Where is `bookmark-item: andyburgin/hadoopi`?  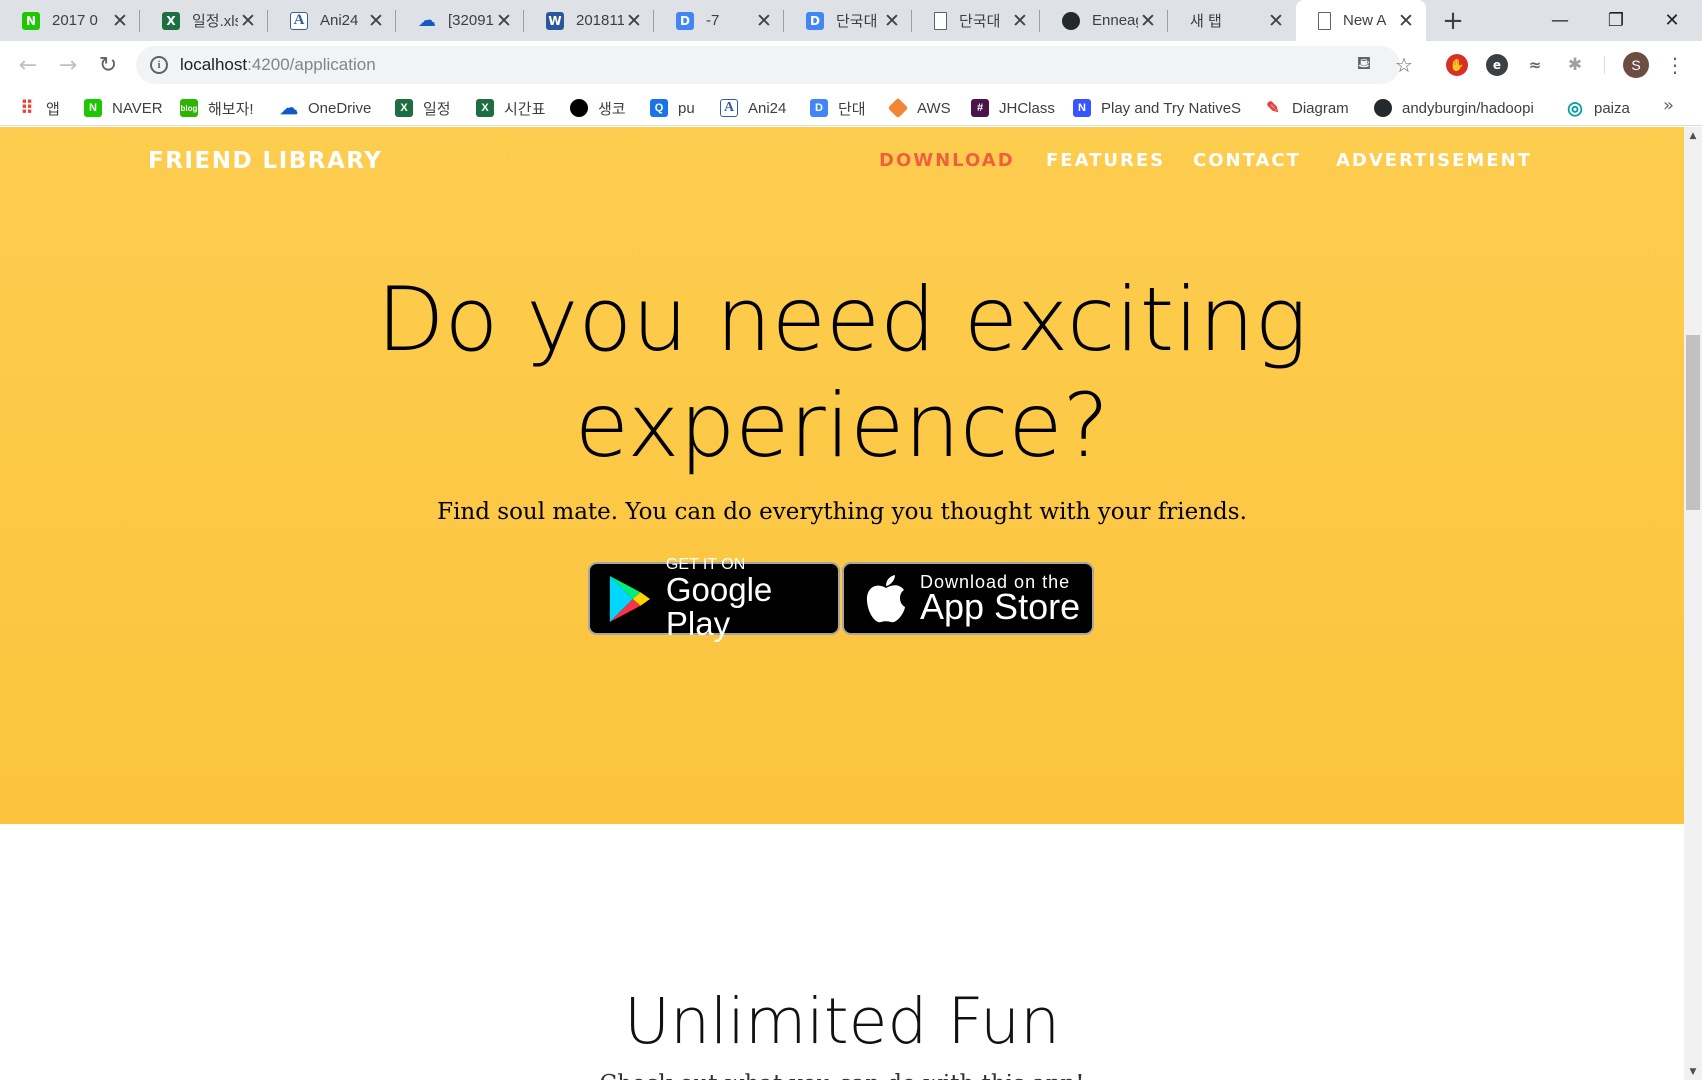
bookmark-item: andyburgin/hadoopi is located at coordinates (1459, 108).